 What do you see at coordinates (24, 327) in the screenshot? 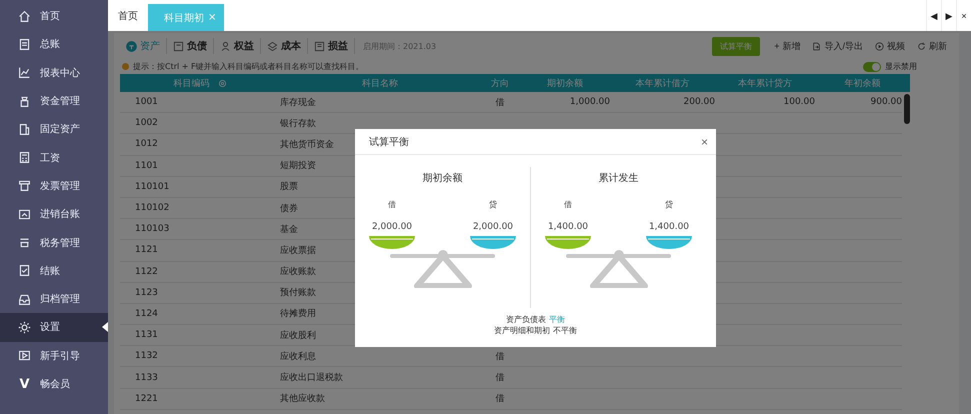
I see `gear-icon` at bounding box center [24, 327].